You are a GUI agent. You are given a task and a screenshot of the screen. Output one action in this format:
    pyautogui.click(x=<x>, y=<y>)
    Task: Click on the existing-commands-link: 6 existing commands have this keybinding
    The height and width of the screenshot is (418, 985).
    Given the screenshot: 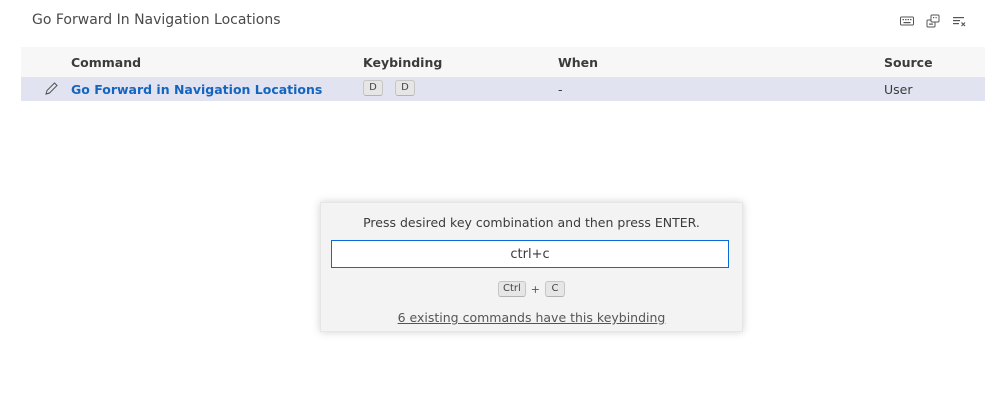 What is the action you would take?
    pyautogui.click(x=531, y=317)
    